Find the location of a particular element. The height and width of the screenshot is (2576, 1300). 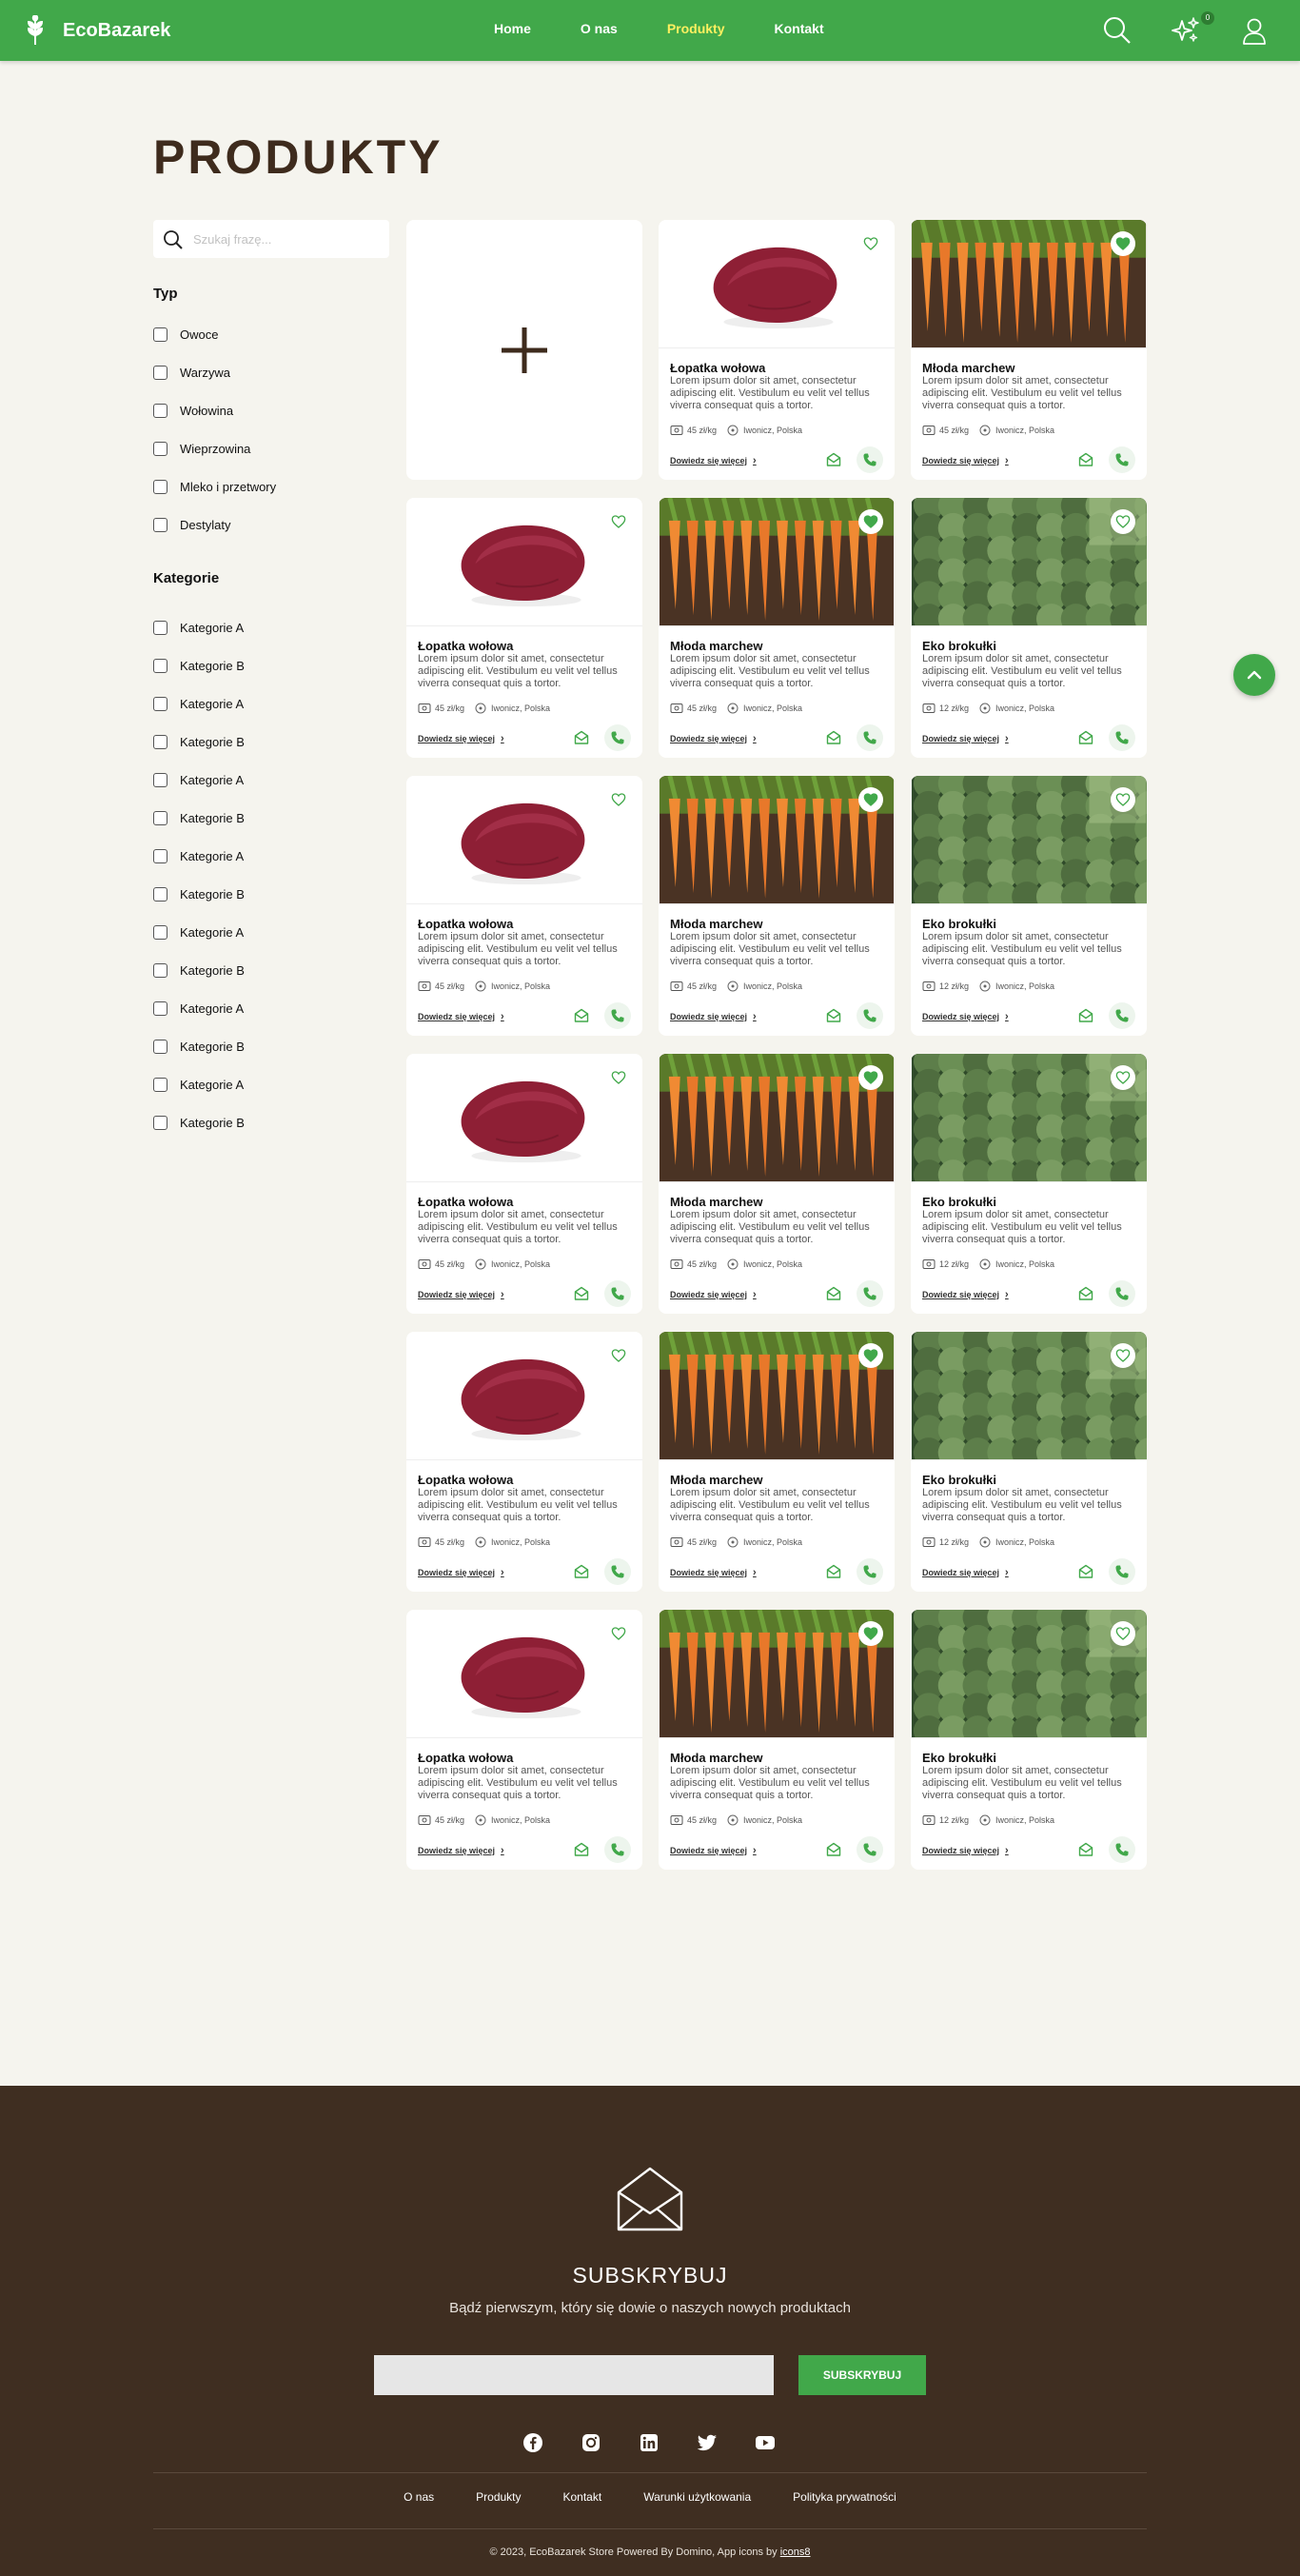

subscribe-button: SUBSKRYBUJ is located at coordinates (862, 2375).